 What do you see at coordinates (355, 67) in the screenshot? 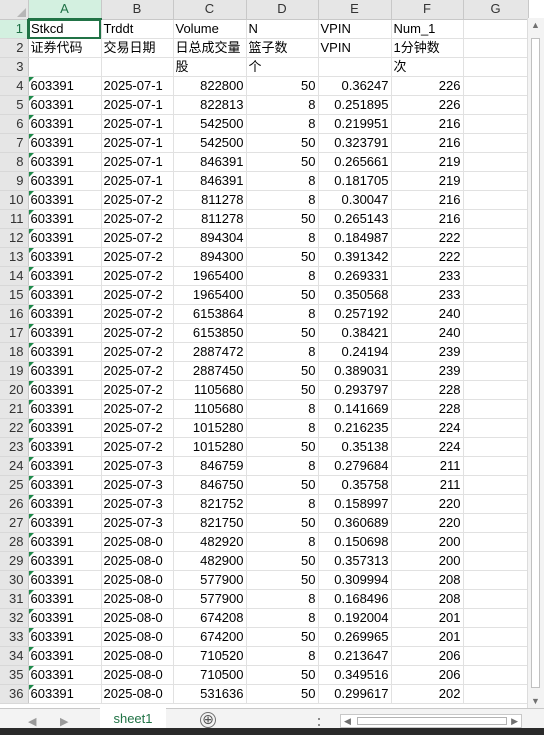
I see `cell-e3` at bounding box center [355, 67].